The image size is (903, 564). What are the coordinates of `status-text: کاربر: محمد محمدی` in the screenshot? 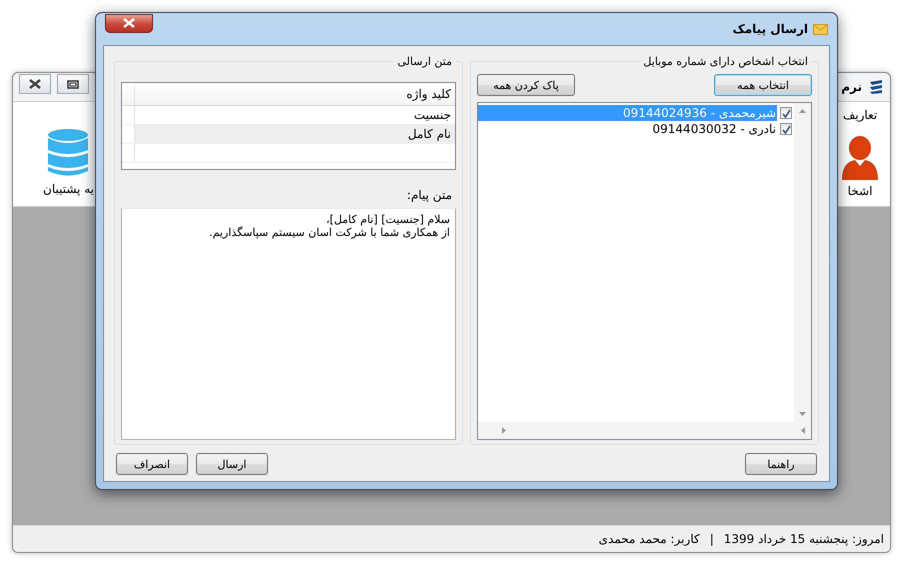 It's located at (649, 539).